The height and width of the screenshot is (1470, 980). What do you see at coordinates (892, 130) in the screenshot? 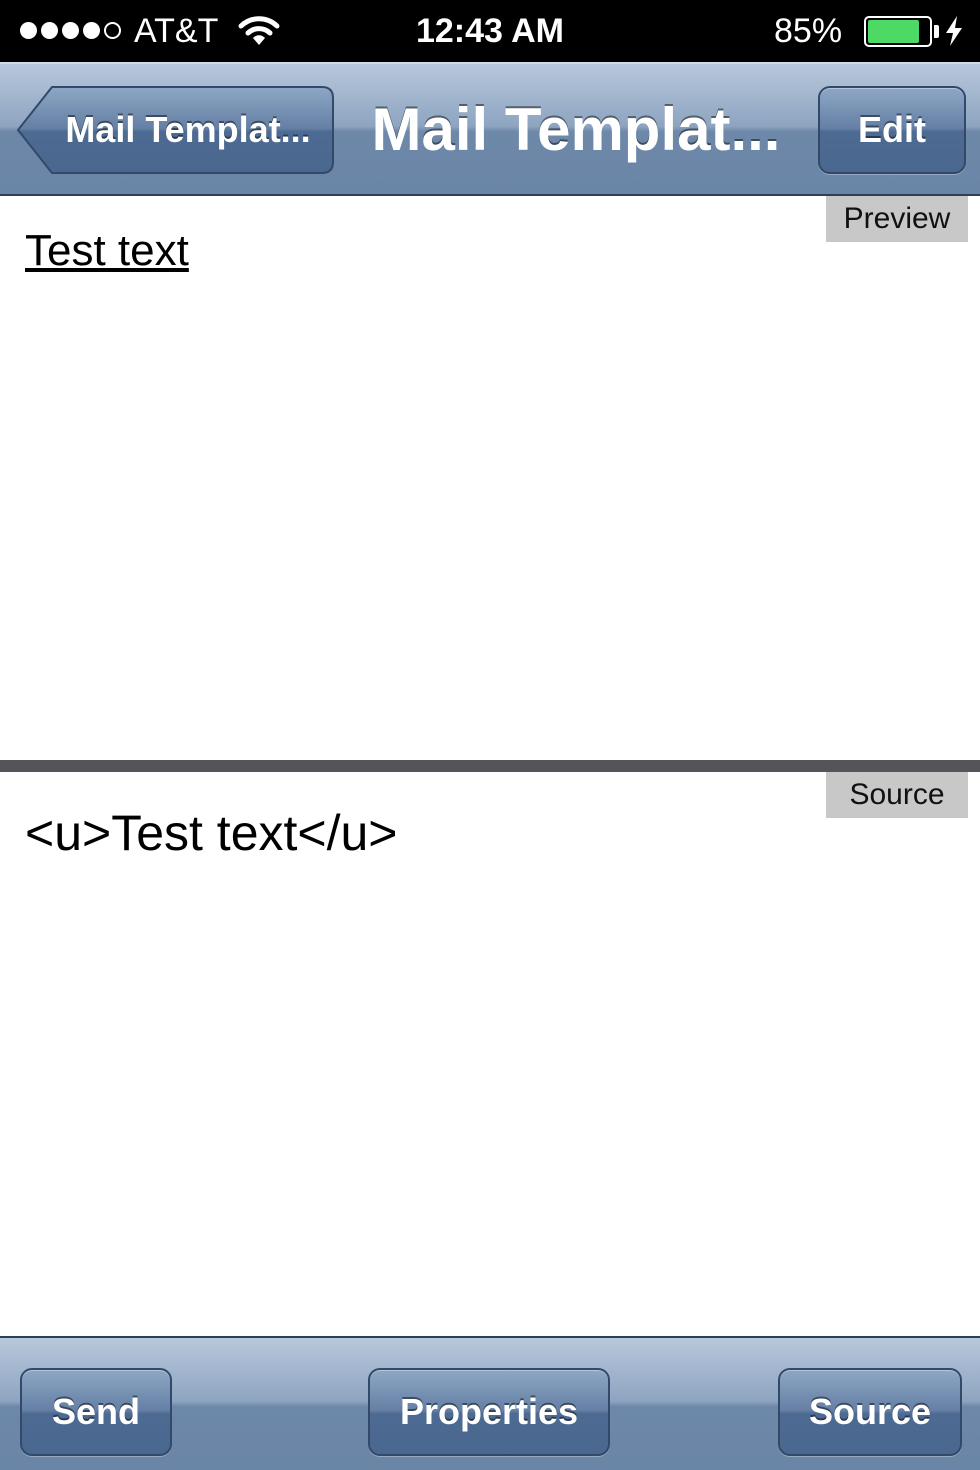
I see `edit-button: Edit` at bounding box center [892, 130].